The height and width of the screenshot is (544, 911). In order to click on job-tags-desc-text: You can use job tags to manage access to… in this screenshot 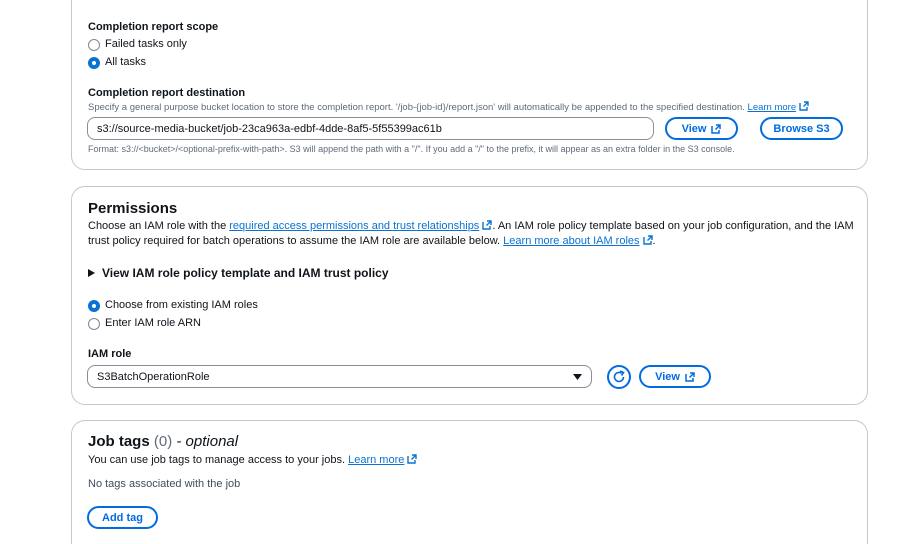, I will do `click(217, 460)`.